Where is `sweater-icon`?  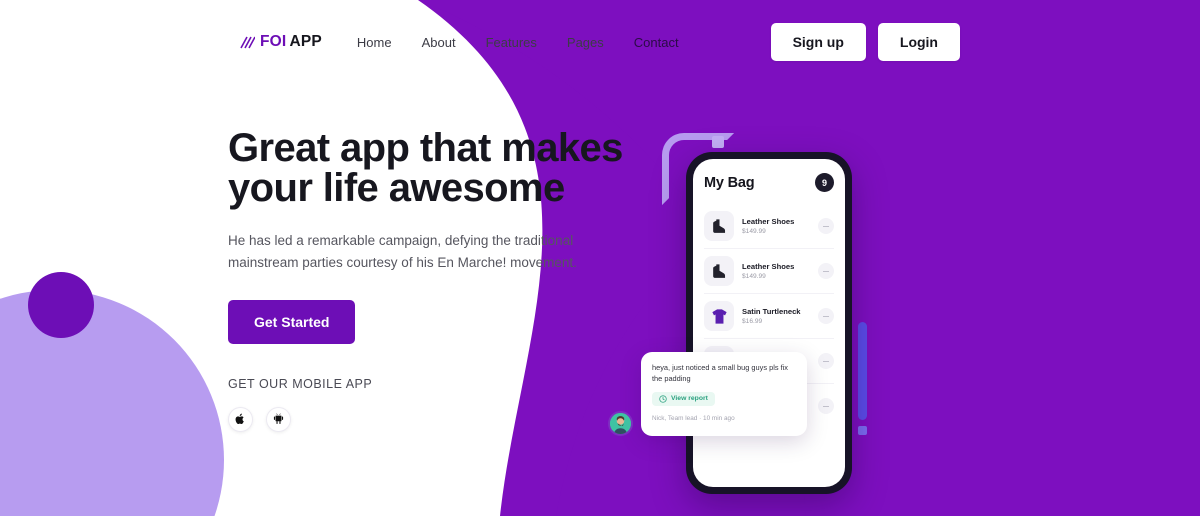
sweater-icon is located at coordinates (719, 316).